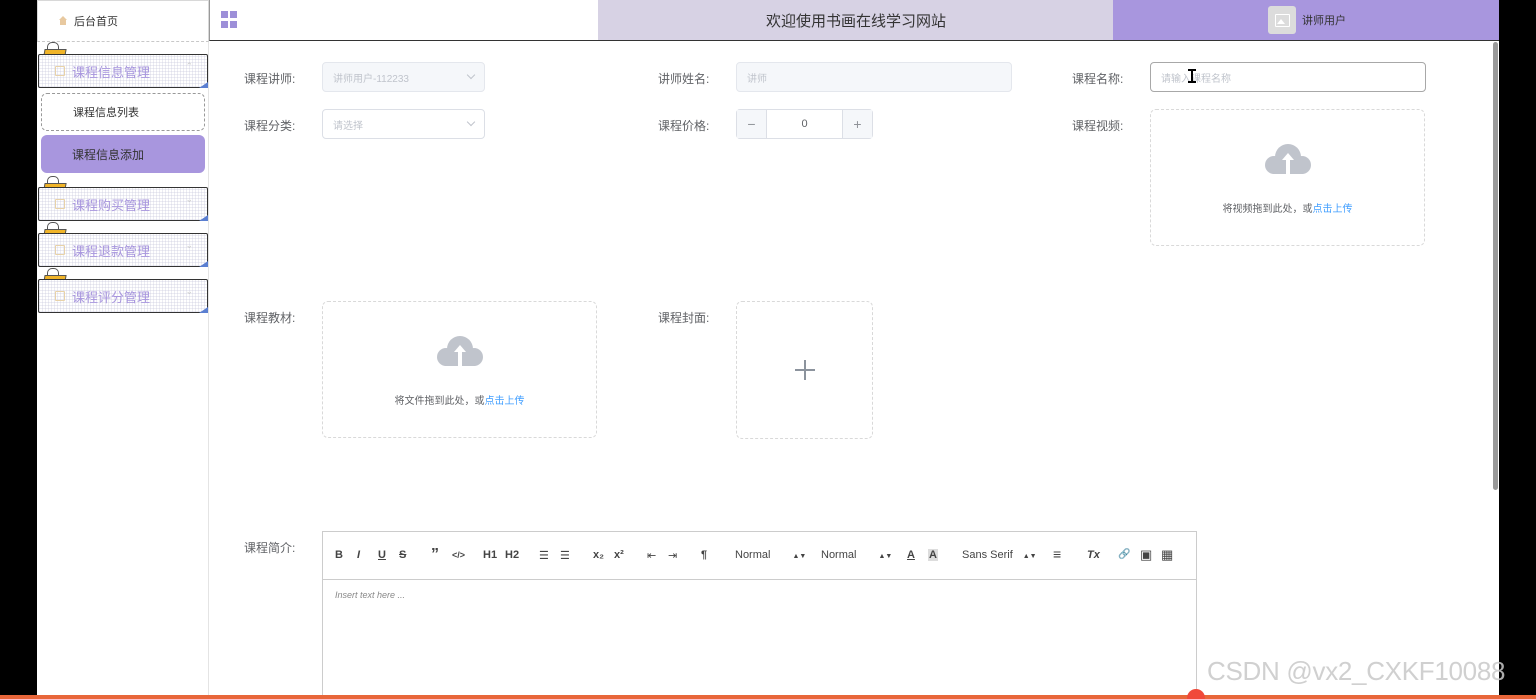  I want to click on plus-icon, so click(805, 370).